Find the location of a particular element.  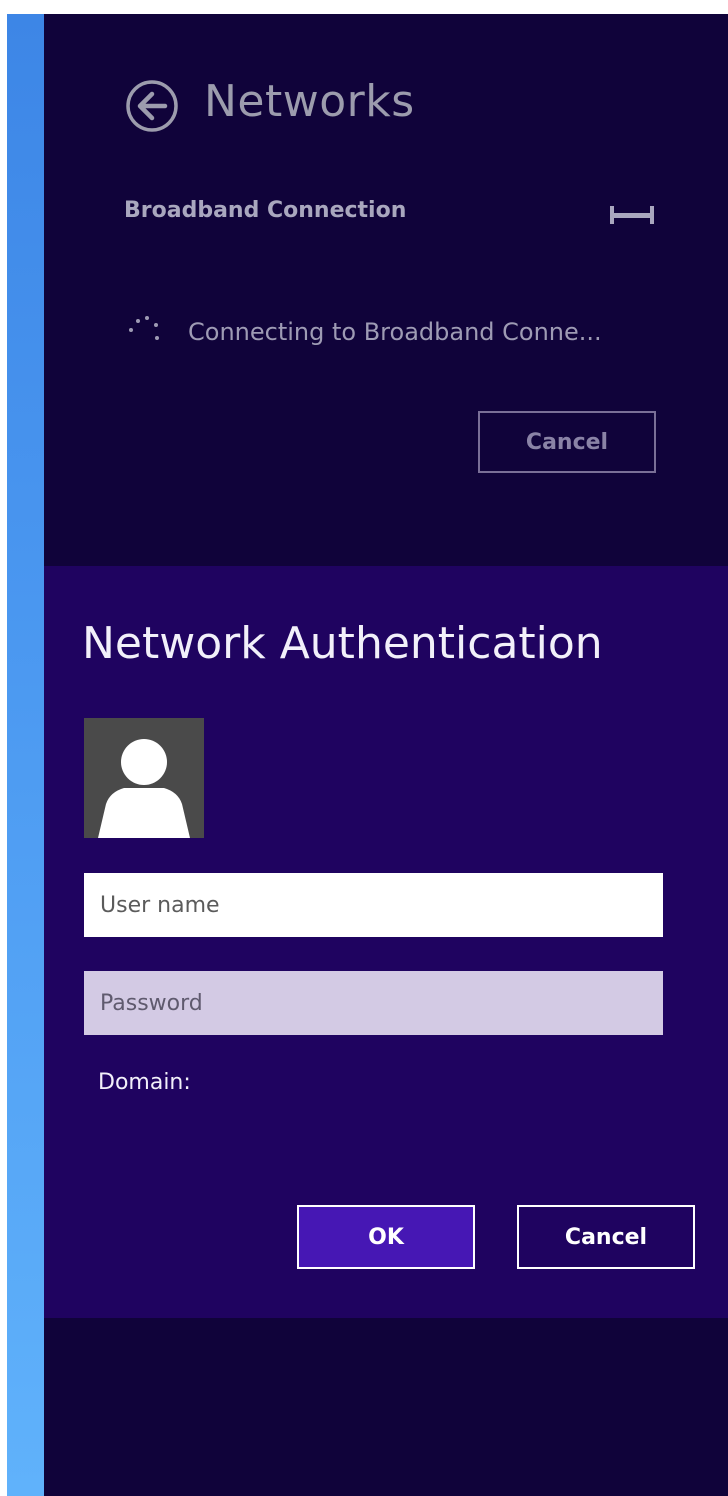

back-button is located at coordinates (152, 106).